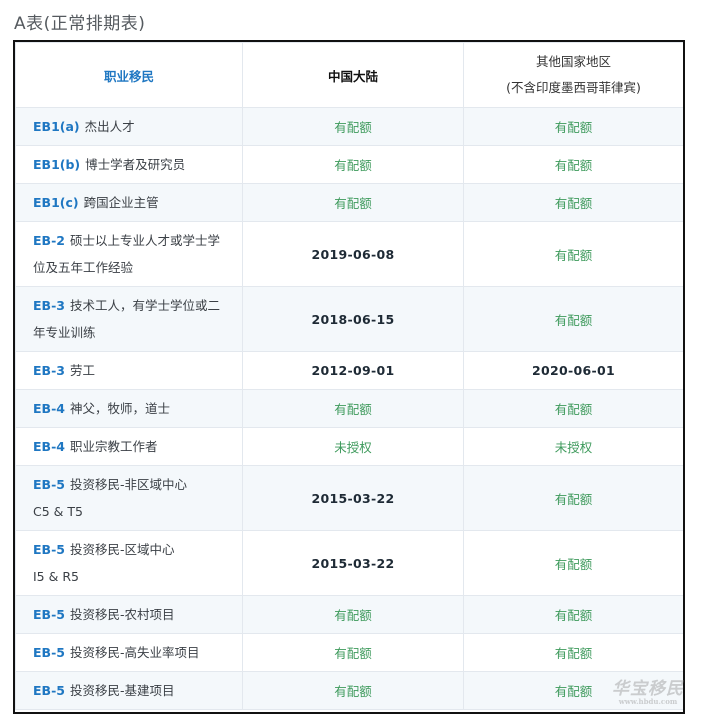  I want to click on table-row: EB-2 硕士以上专业人才或学士学位及五年工作经验 2019-06-08 有配额, so click(349, 254).